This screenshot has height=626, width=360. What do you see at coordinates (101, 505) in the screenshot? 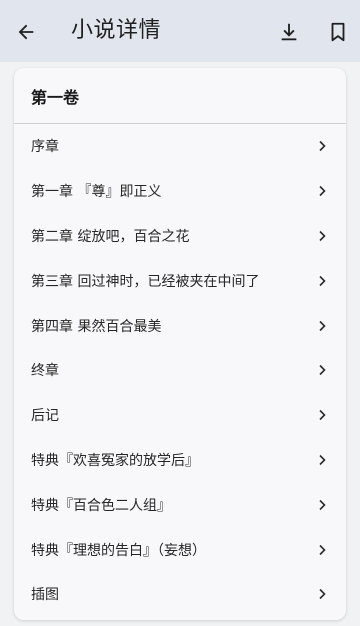
I see `chapter-label: 特典『百合色二人组』` at bounding box center [101, 505].